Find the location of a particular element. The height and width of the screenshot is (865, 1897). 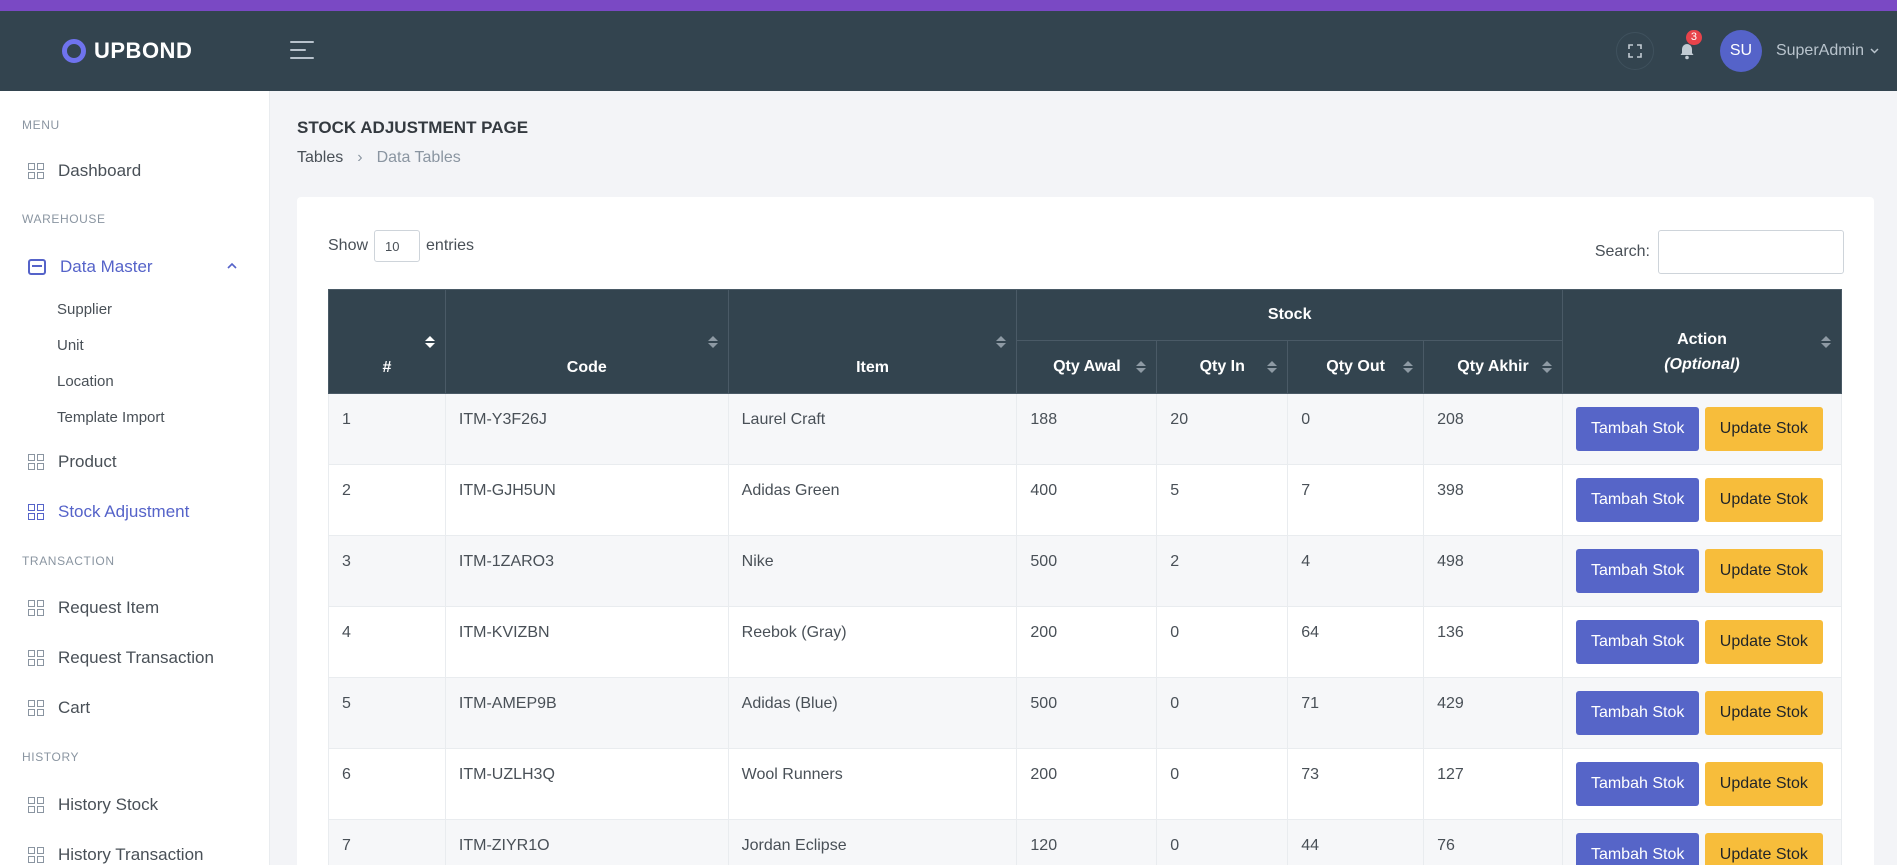

header-qty-awal: Qty Awal is located at coordinates (1087, 367).